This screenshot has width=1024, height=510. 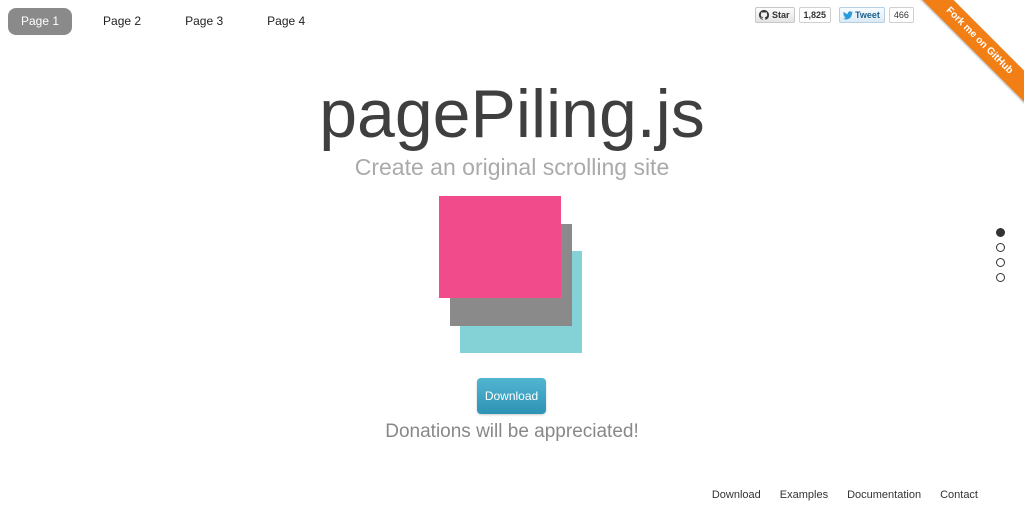 What do you see at coordinates (781, 15) in the screenshot?
I see `star-label: Star` at bounding box center [781, 15].